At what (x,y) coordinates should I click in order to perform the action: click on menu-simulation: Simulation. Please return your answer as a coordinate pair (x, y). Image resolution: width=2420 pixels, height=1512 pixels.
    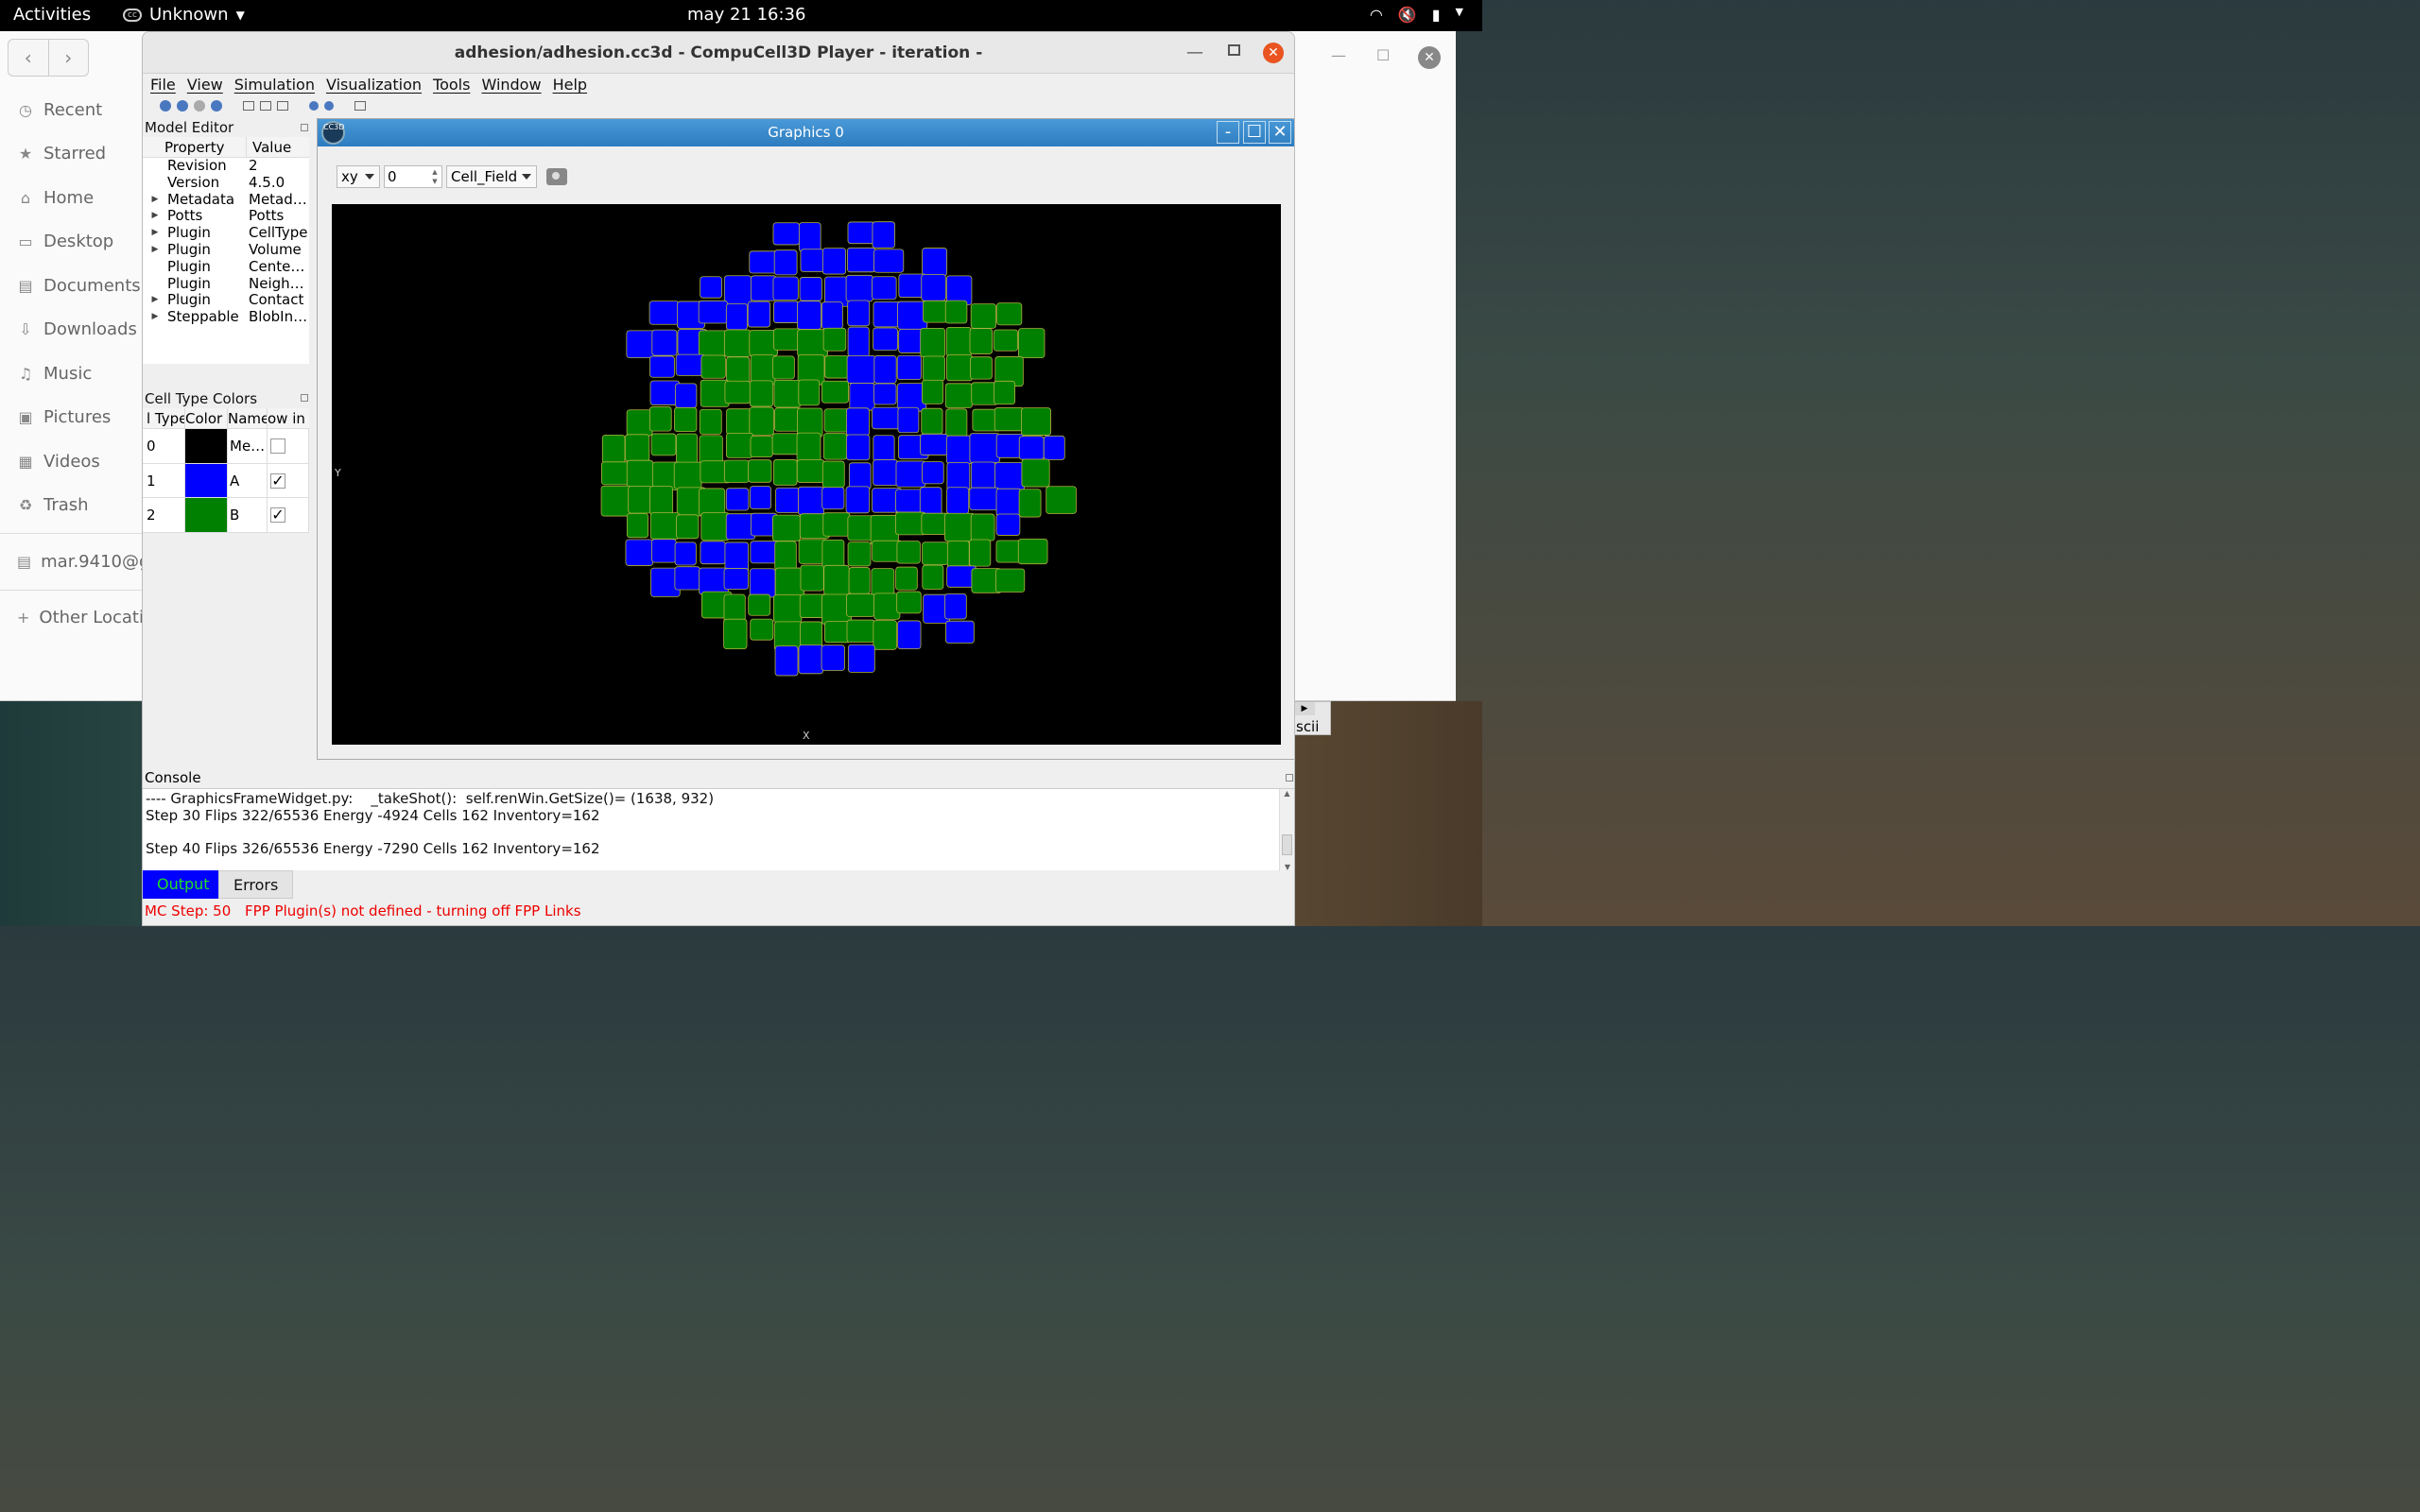
    Looking at the image, I should click on (274, 85).